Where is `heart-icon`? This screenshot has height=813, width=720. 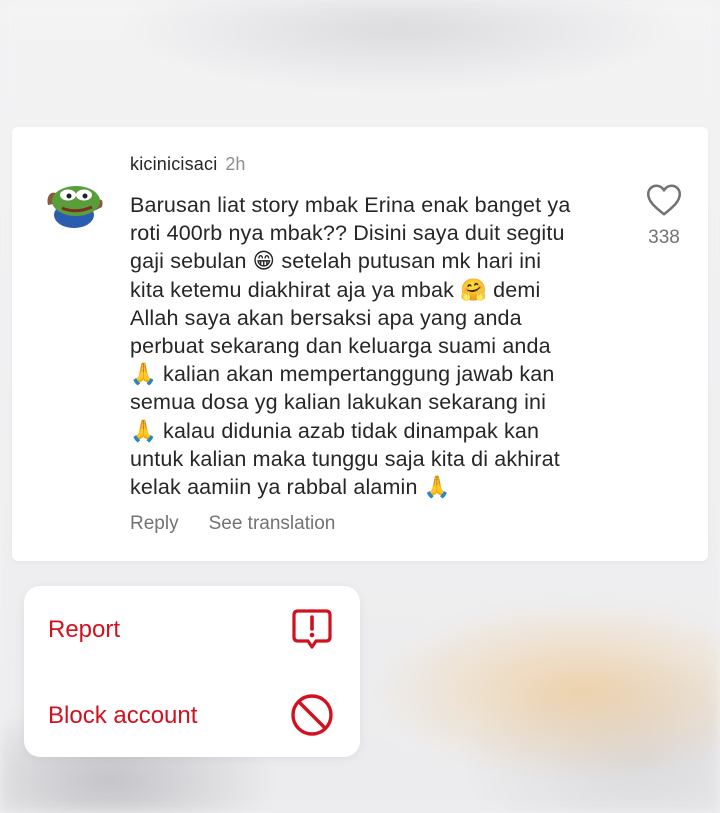 heart-icon is located at coordinates (664, 200).